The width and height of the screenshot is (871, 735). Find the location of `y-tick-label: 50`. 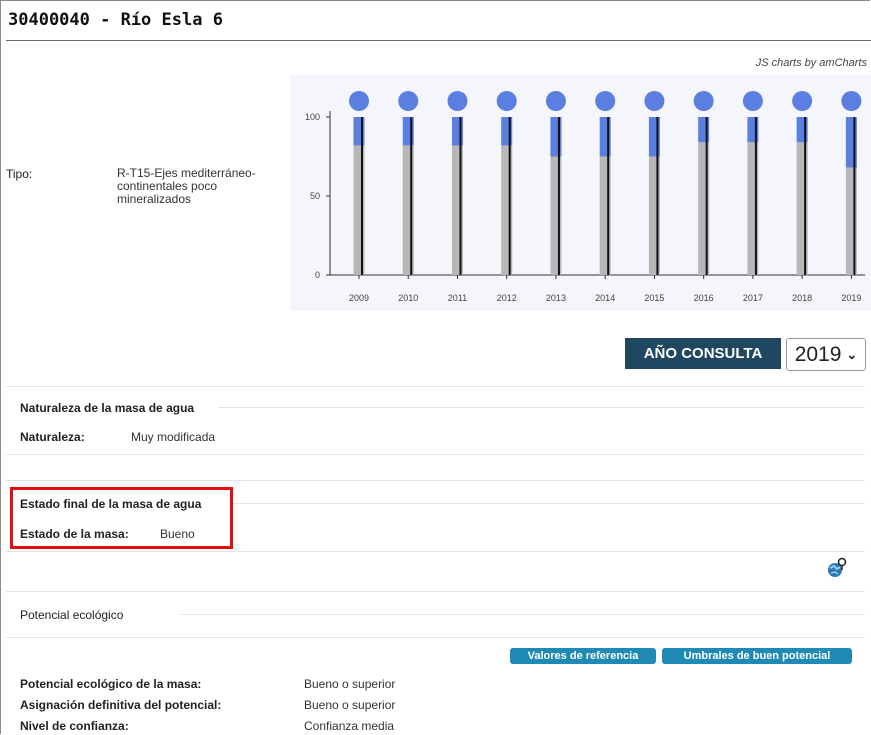

y-tick-label: 50 is located at coordinates (315, 196).